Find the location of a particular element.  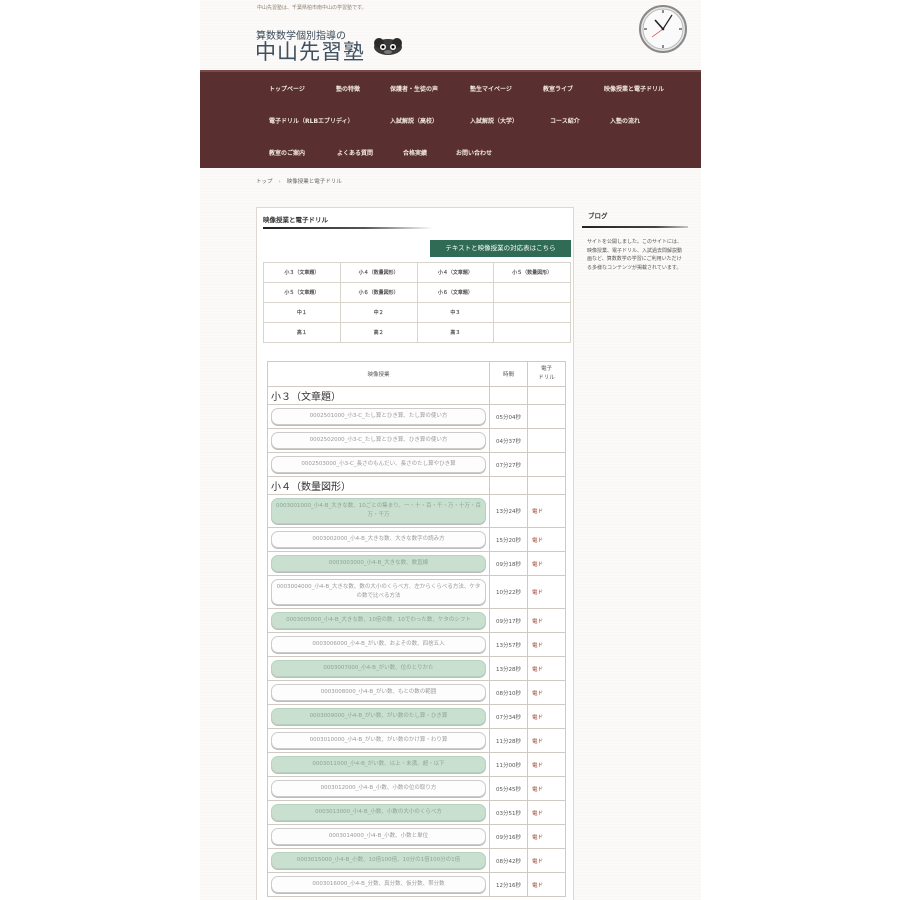

grade-link: 小６（数量図形） is located at coordinates (378, 292).